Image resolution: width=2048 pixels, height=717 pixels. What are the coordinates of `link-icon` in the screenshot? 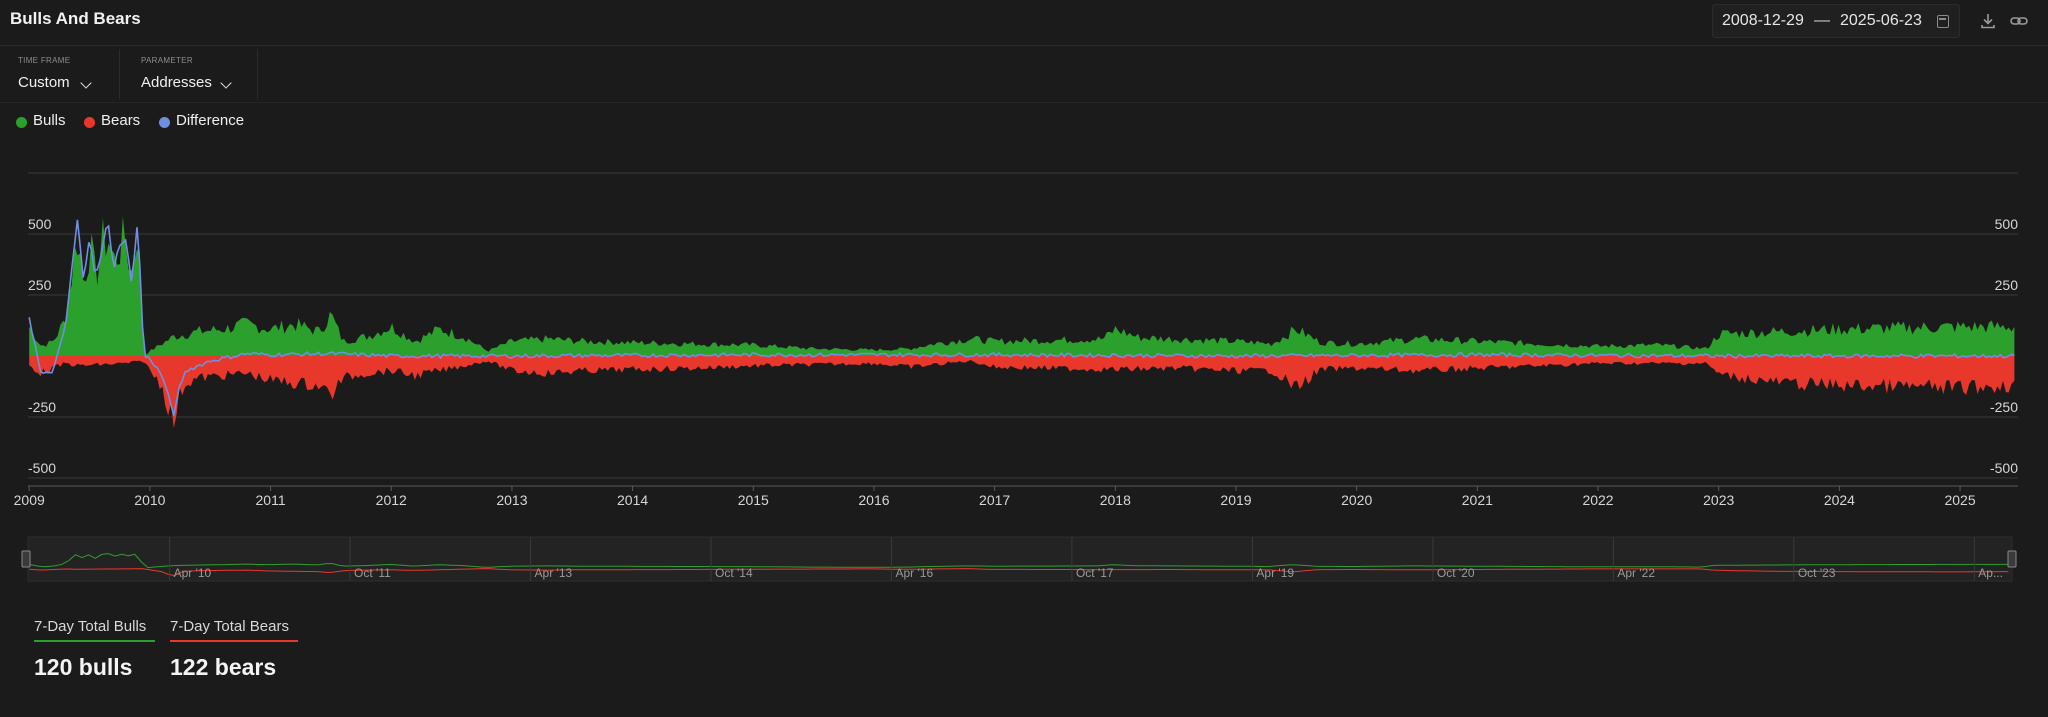 It's located at (2019, 21).